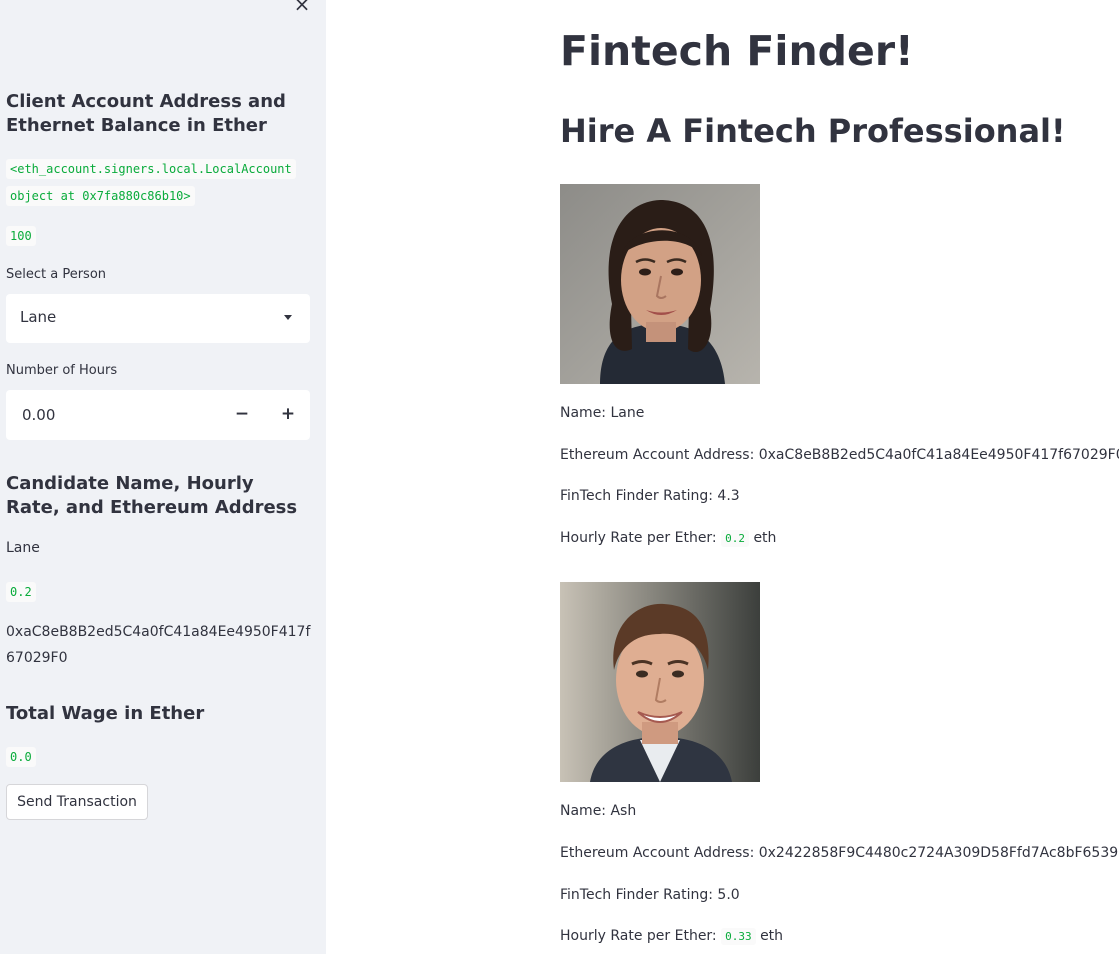  What do you see at coordinates (156, 235) in the screenshot?
I see `balance-code: 100` at bounding box center [156, 235].